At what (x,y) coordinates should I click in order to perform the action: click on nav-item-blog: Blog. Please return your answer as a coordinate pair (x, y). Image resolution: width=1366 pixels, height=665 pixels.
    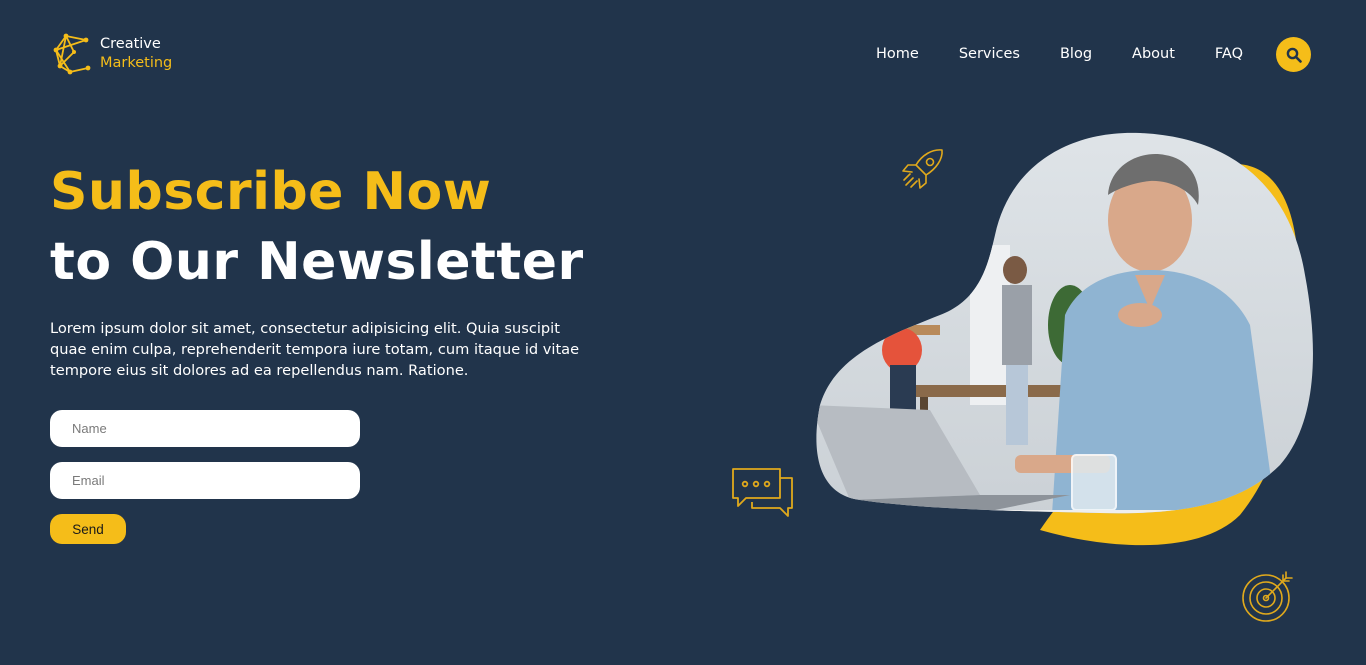
    Looking at the image, I should click on (1076, 54).